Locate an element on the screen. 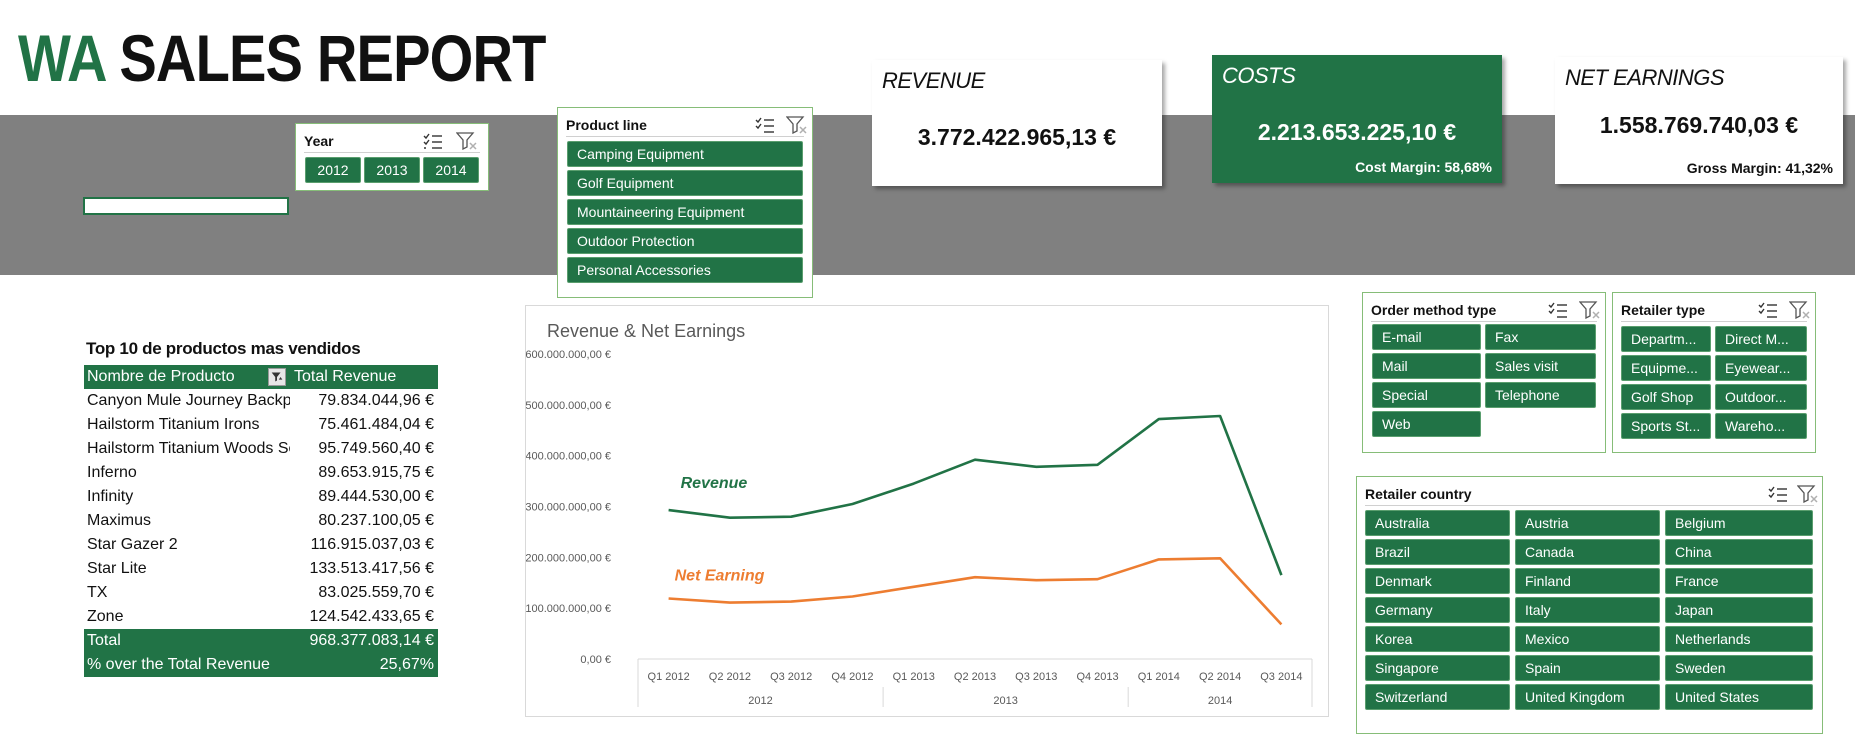  percent-value: 25,67% is located at coordinates (406, 664).